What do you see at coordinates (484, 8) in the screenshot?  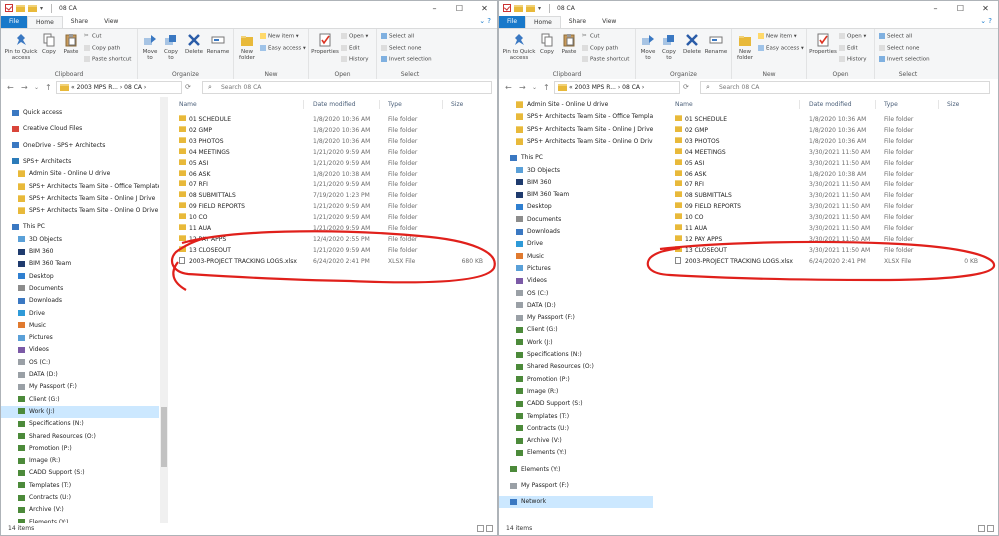 I see `close-icon: ✕` at bounding box center [484, 8].